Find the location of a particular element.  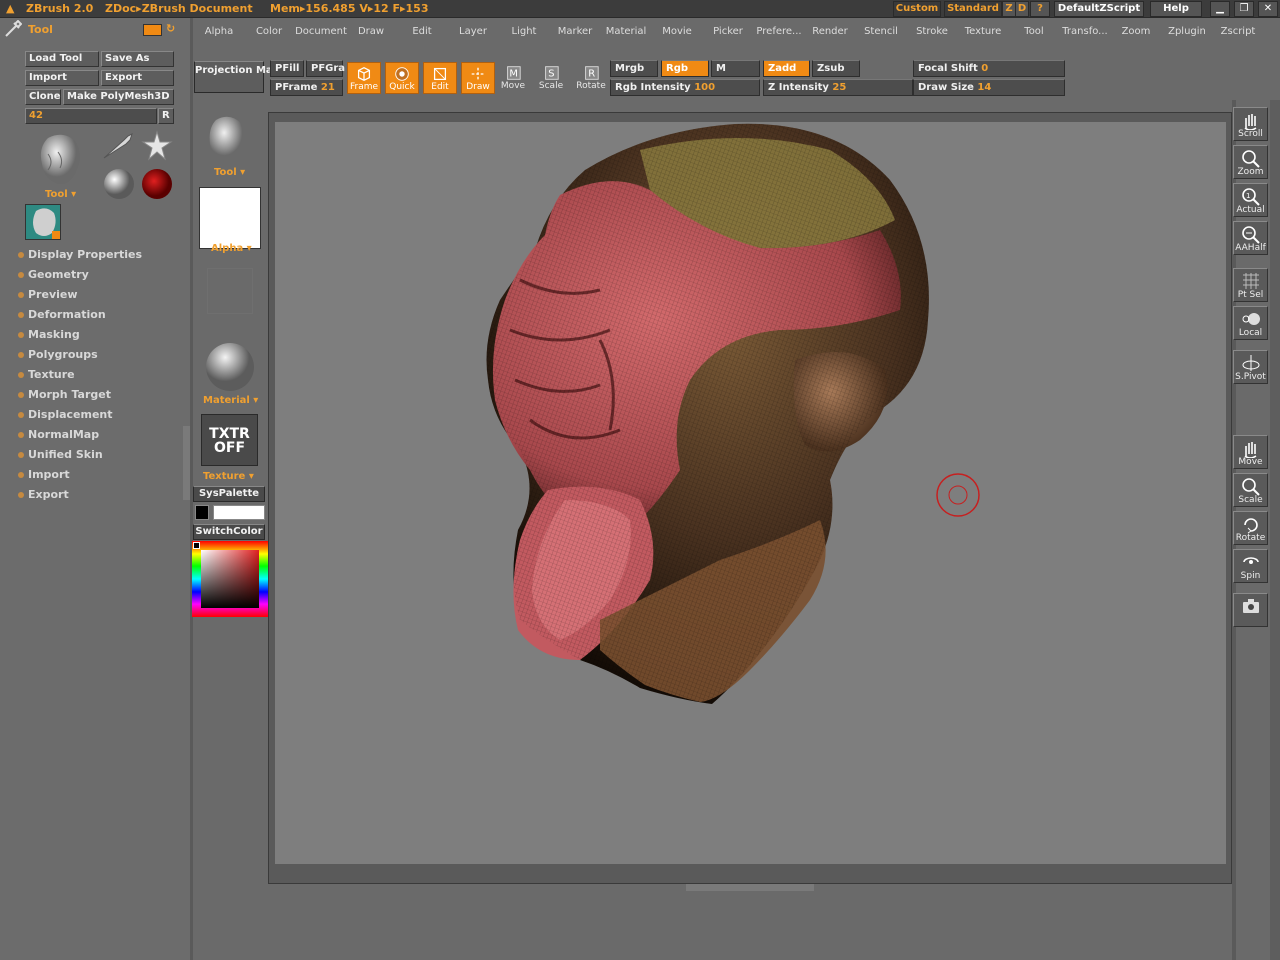

scroll-view-button: Scroll is located at coordinates (1250, 124).